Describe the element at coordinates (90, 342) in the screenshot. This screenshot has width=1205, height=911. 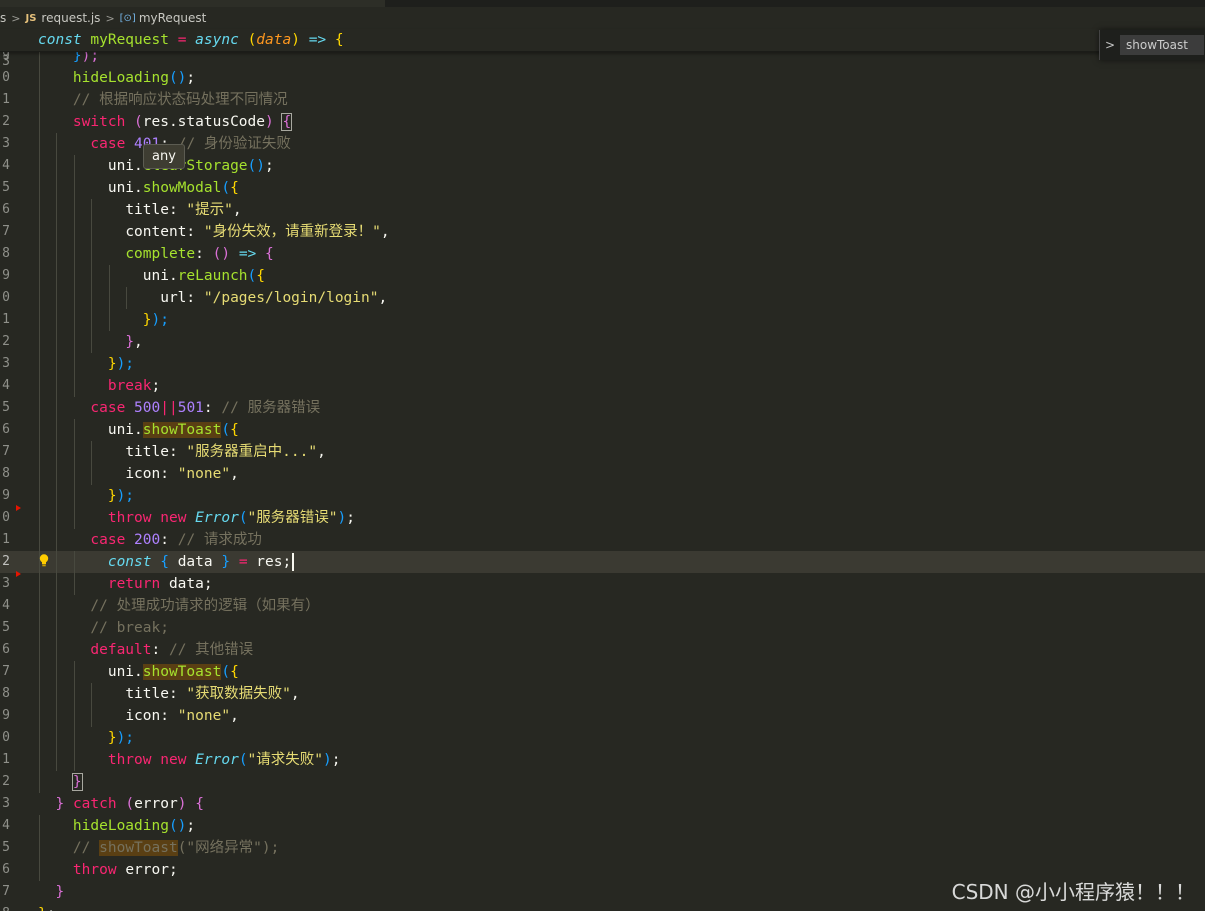
I see `code-text: },` at that location.